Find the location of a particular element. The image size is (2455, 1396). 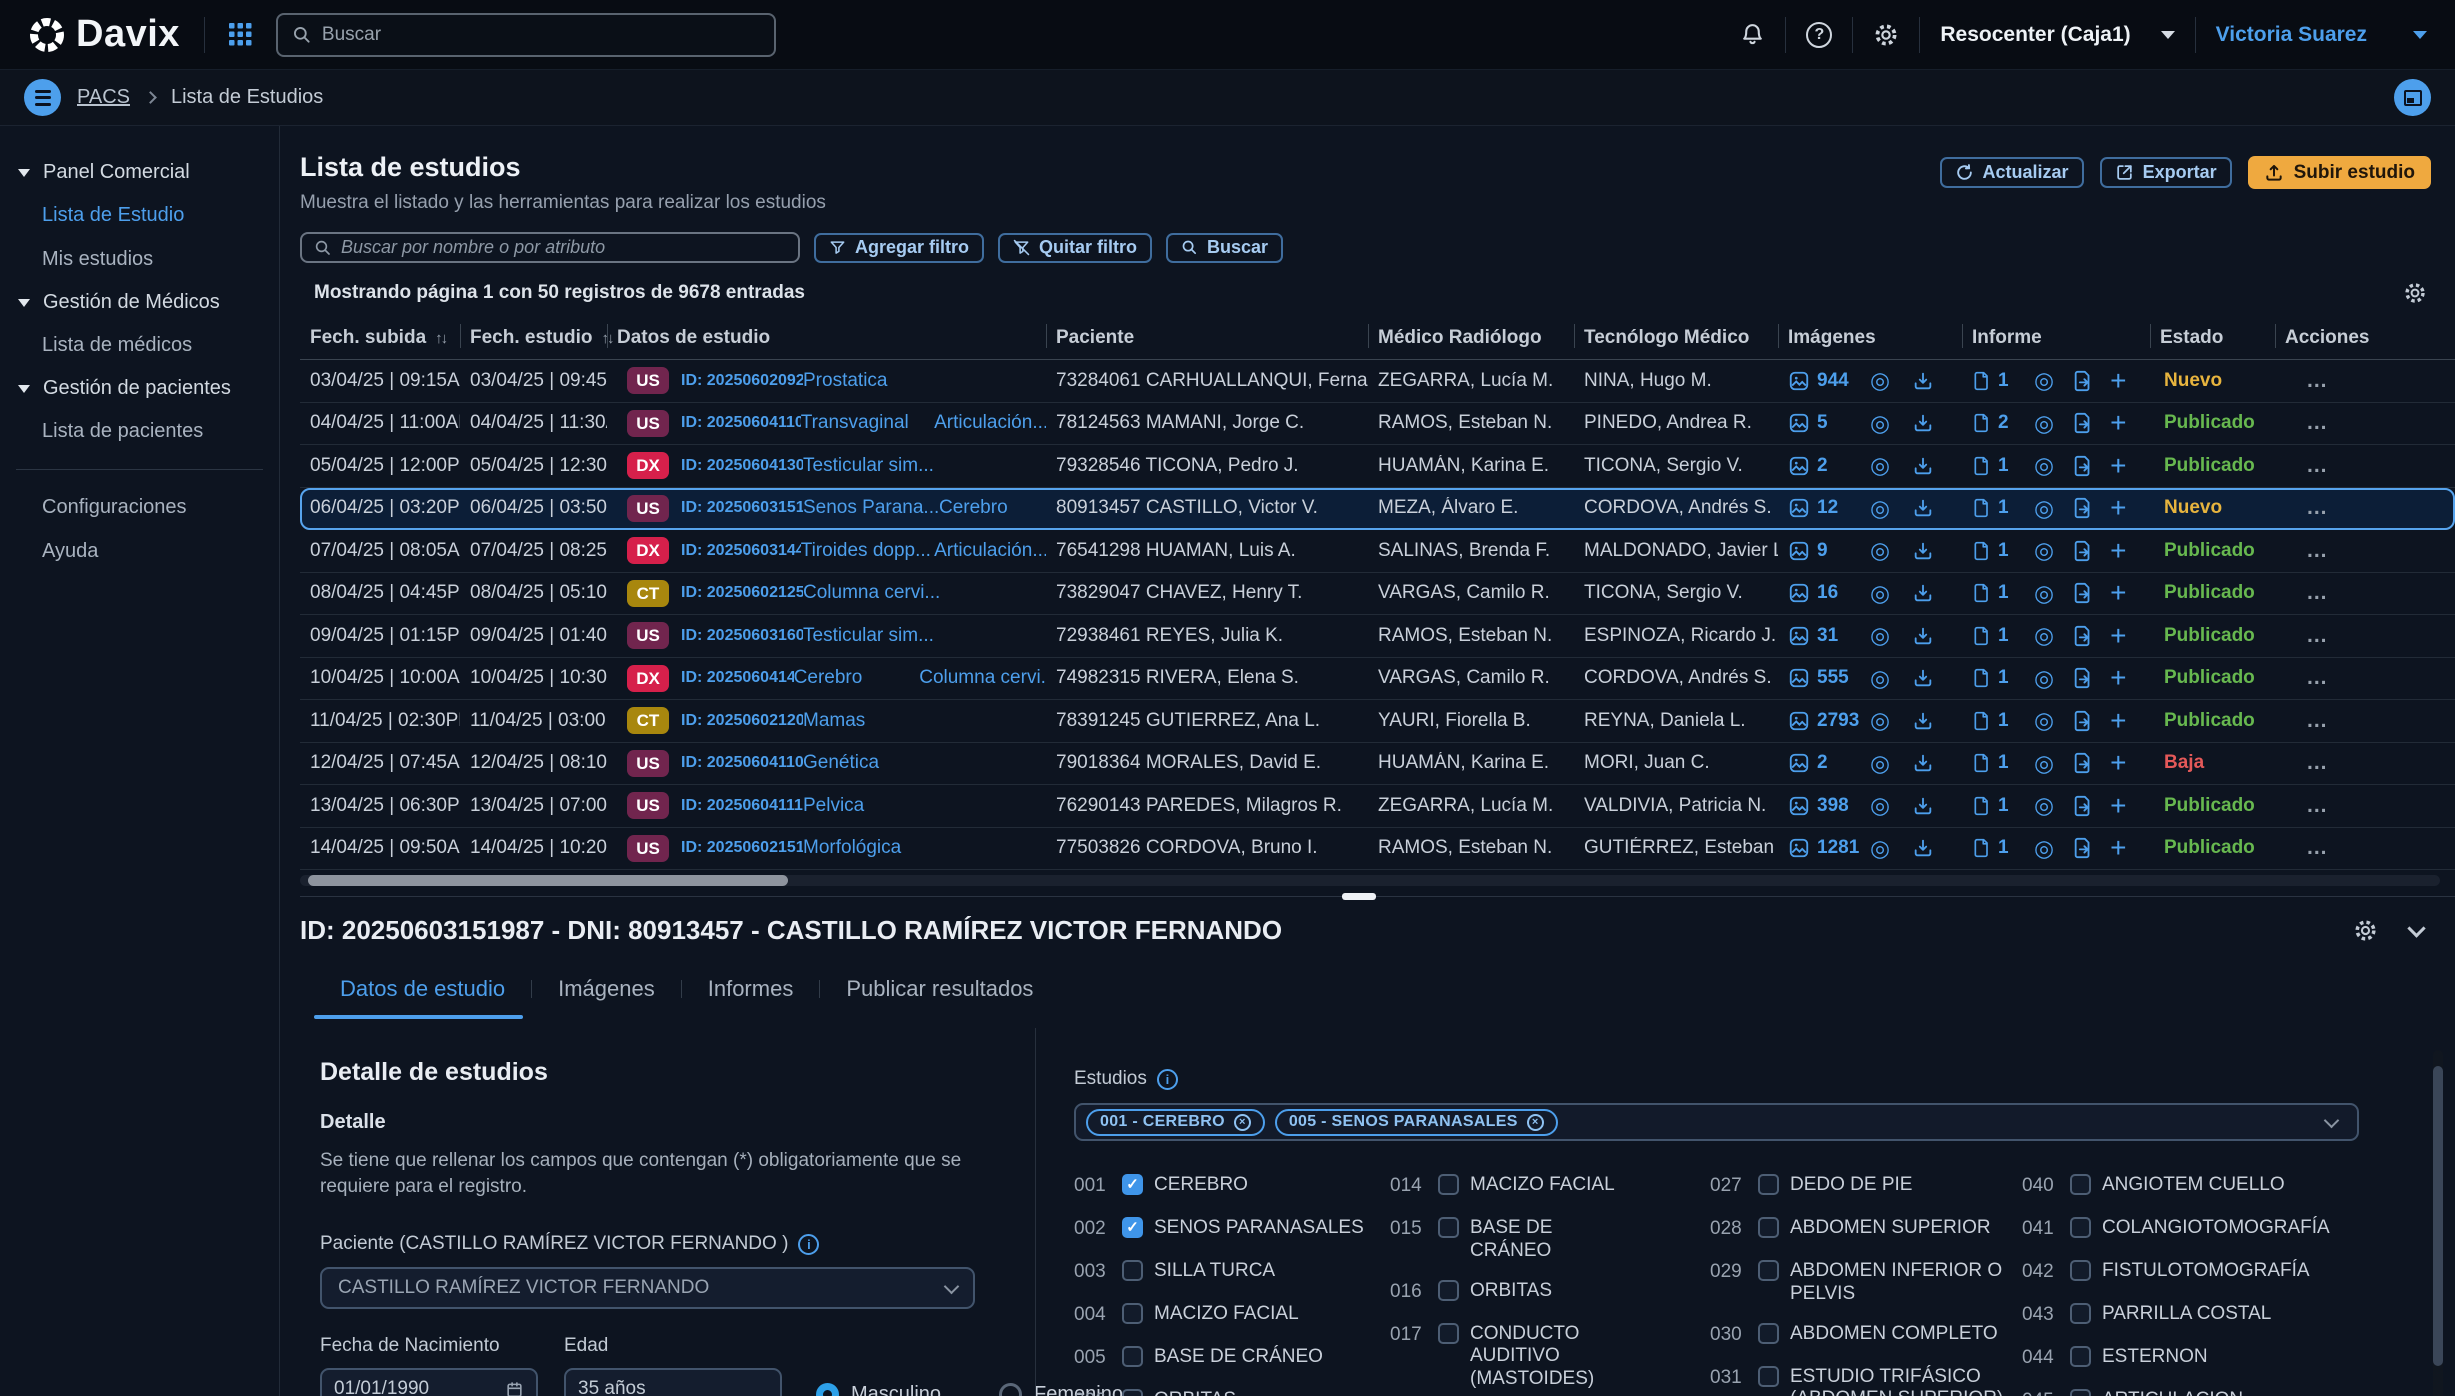

fecha-nacimiento-field is located at coordinates (429, 1382).